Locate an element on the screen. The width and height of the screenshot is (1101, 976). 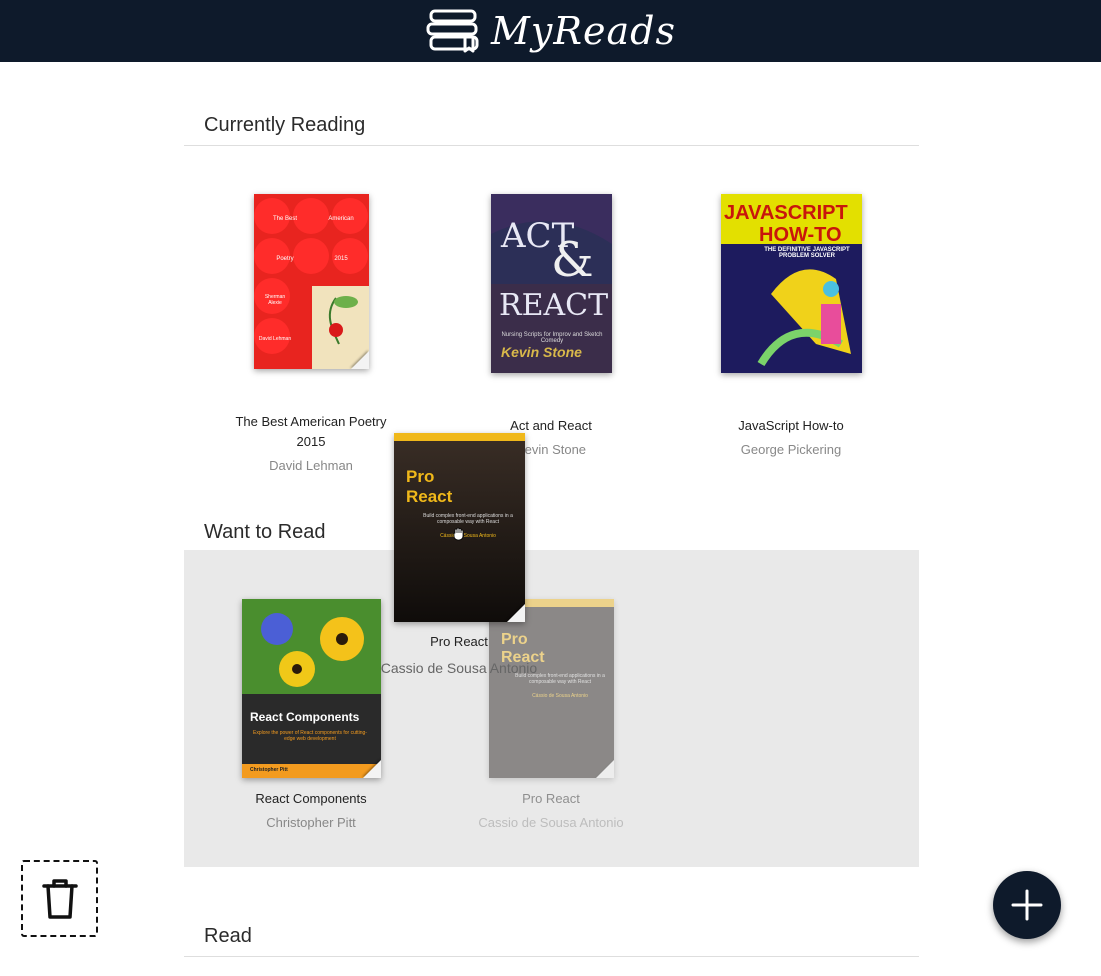
app-header: MyReads is located at coordinates (550, 31).